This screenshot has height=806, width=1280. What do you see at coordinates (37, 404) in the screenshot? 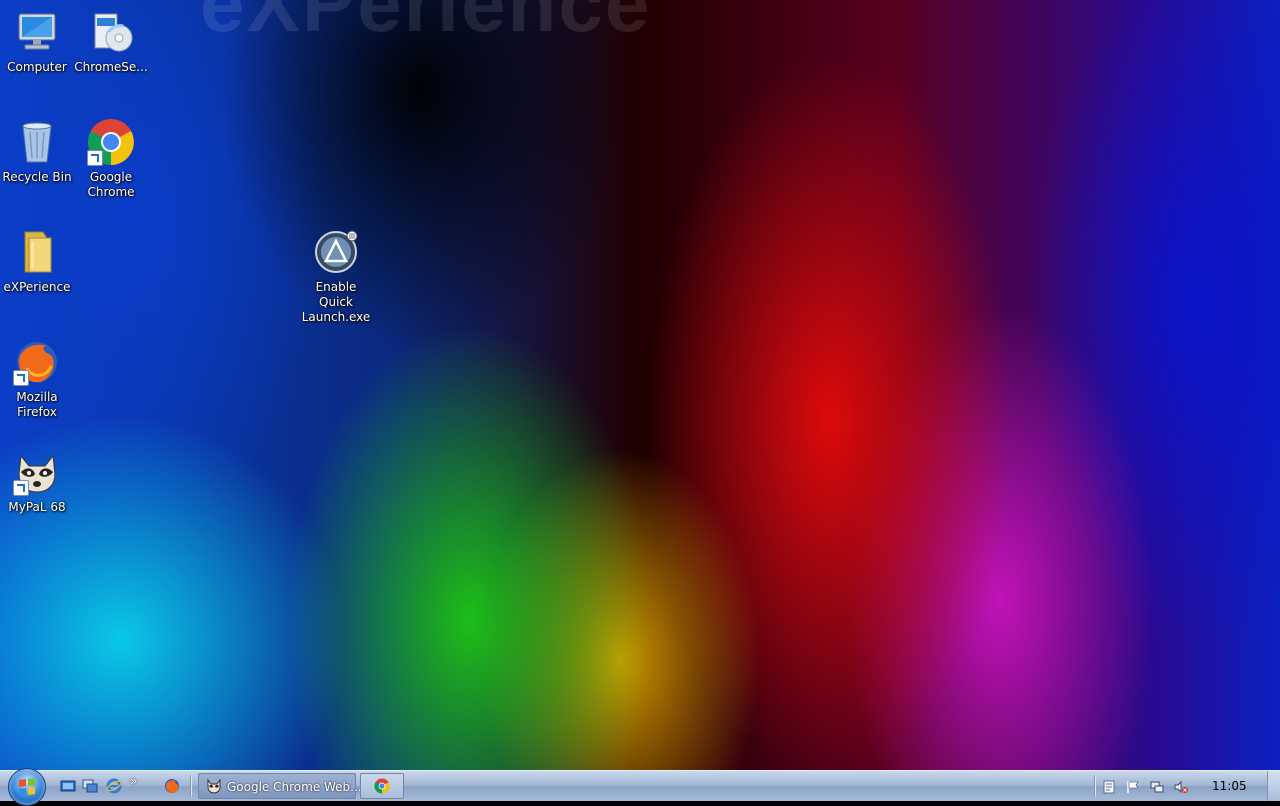
I see `desktop-icon-label: Mozilla Firefox` at bounding box center [37, 404].